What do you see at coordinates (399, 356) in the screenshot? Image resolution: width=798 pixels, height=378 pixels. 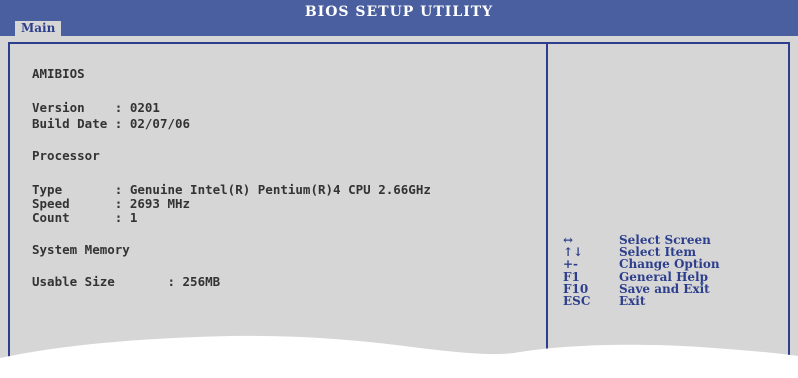 I see `torn-edge-mask` at bounding box center [399, 356].